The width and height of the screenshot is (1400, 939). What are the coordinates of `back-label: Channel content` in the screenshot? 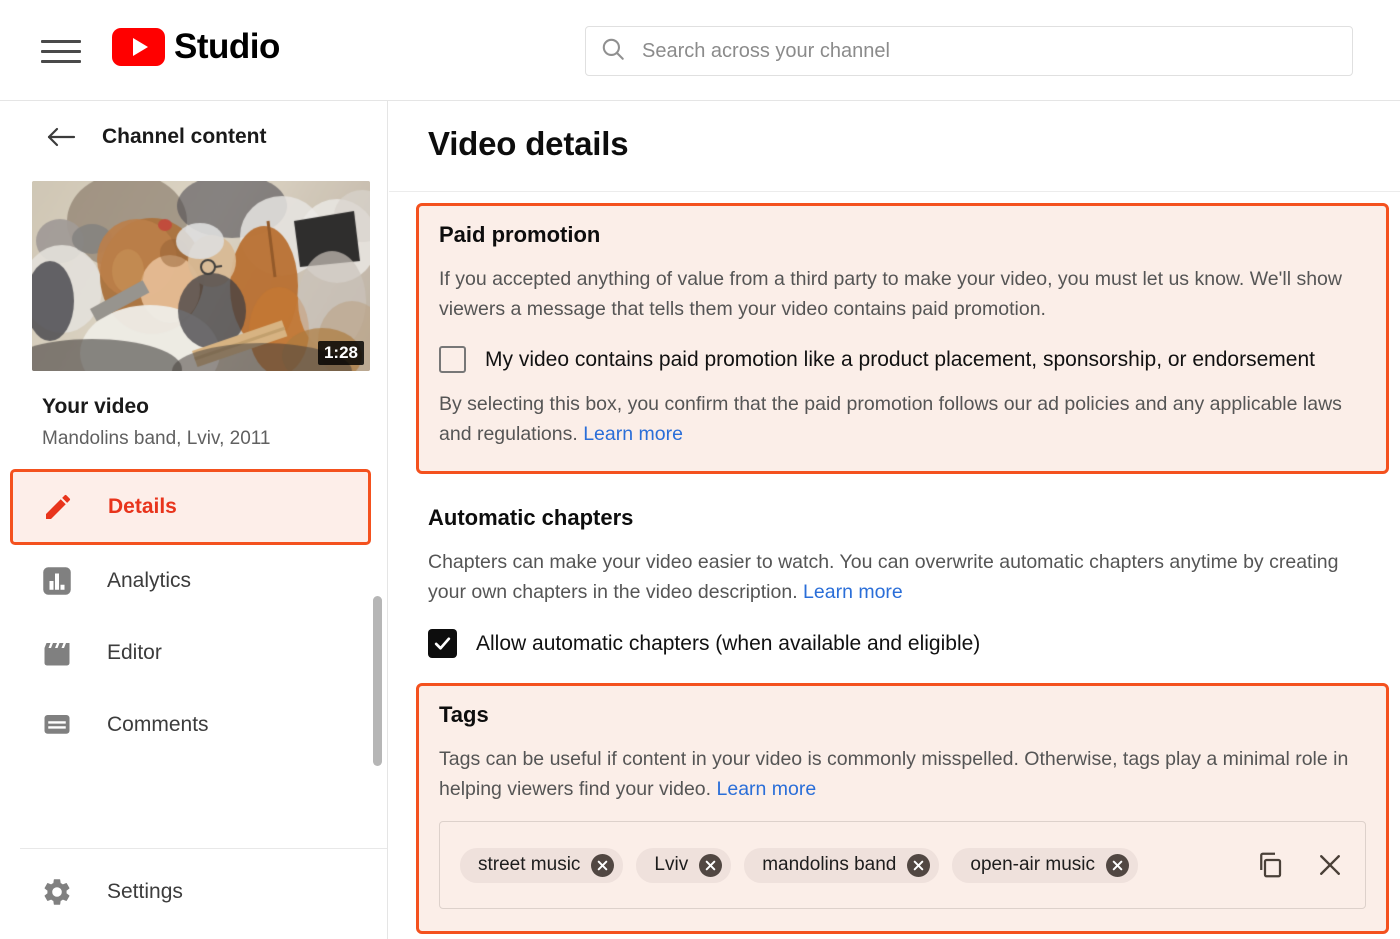 It's located at (184, 136).